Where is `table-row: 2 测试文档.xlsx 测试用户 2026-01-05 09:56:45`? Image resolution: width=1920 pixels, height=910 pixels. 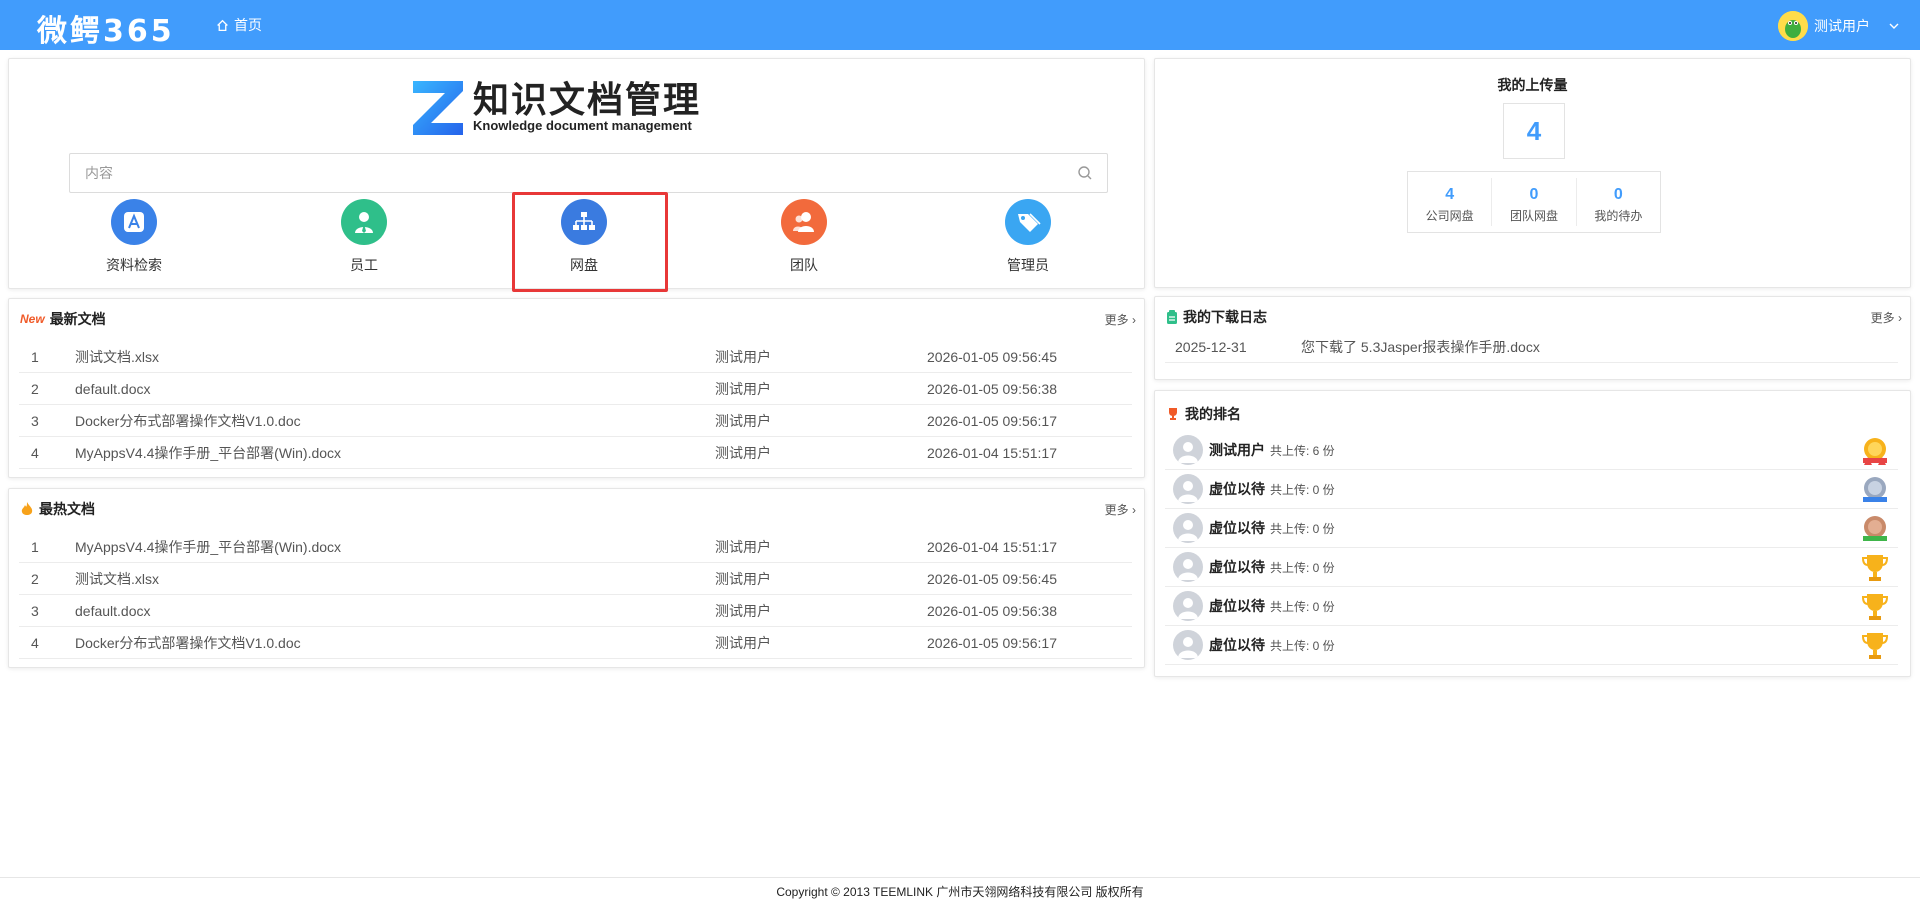 table-row: 2 测试文档.xlsx 测试用户 2026-01-05 09:56:45 is located at coordinates (575, 579).